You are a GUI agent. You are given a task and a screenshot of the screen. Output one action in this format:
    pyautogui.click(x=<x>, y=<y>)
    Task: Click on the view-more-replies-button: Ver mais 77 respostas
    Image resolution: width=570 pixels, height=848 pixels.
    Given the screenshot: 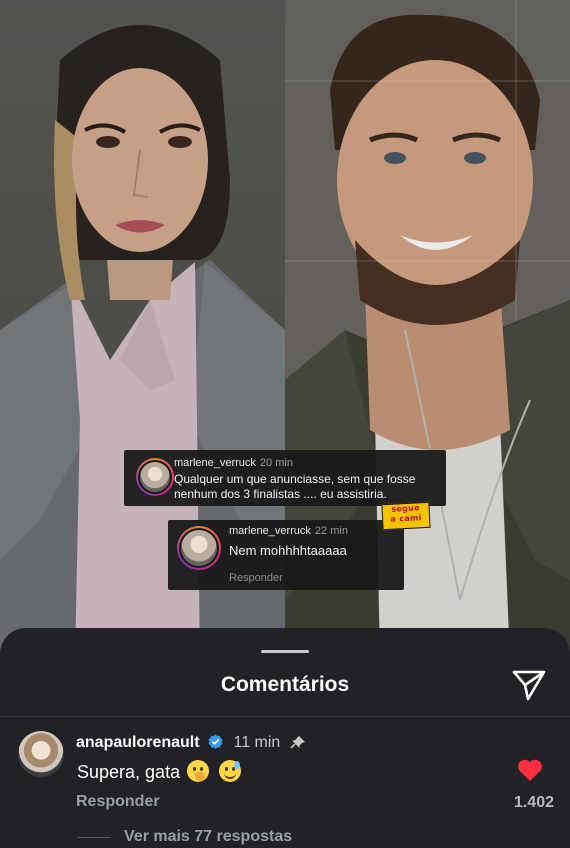 What is the action you would take?
    pyautogui.click(x=208, y=837)
    